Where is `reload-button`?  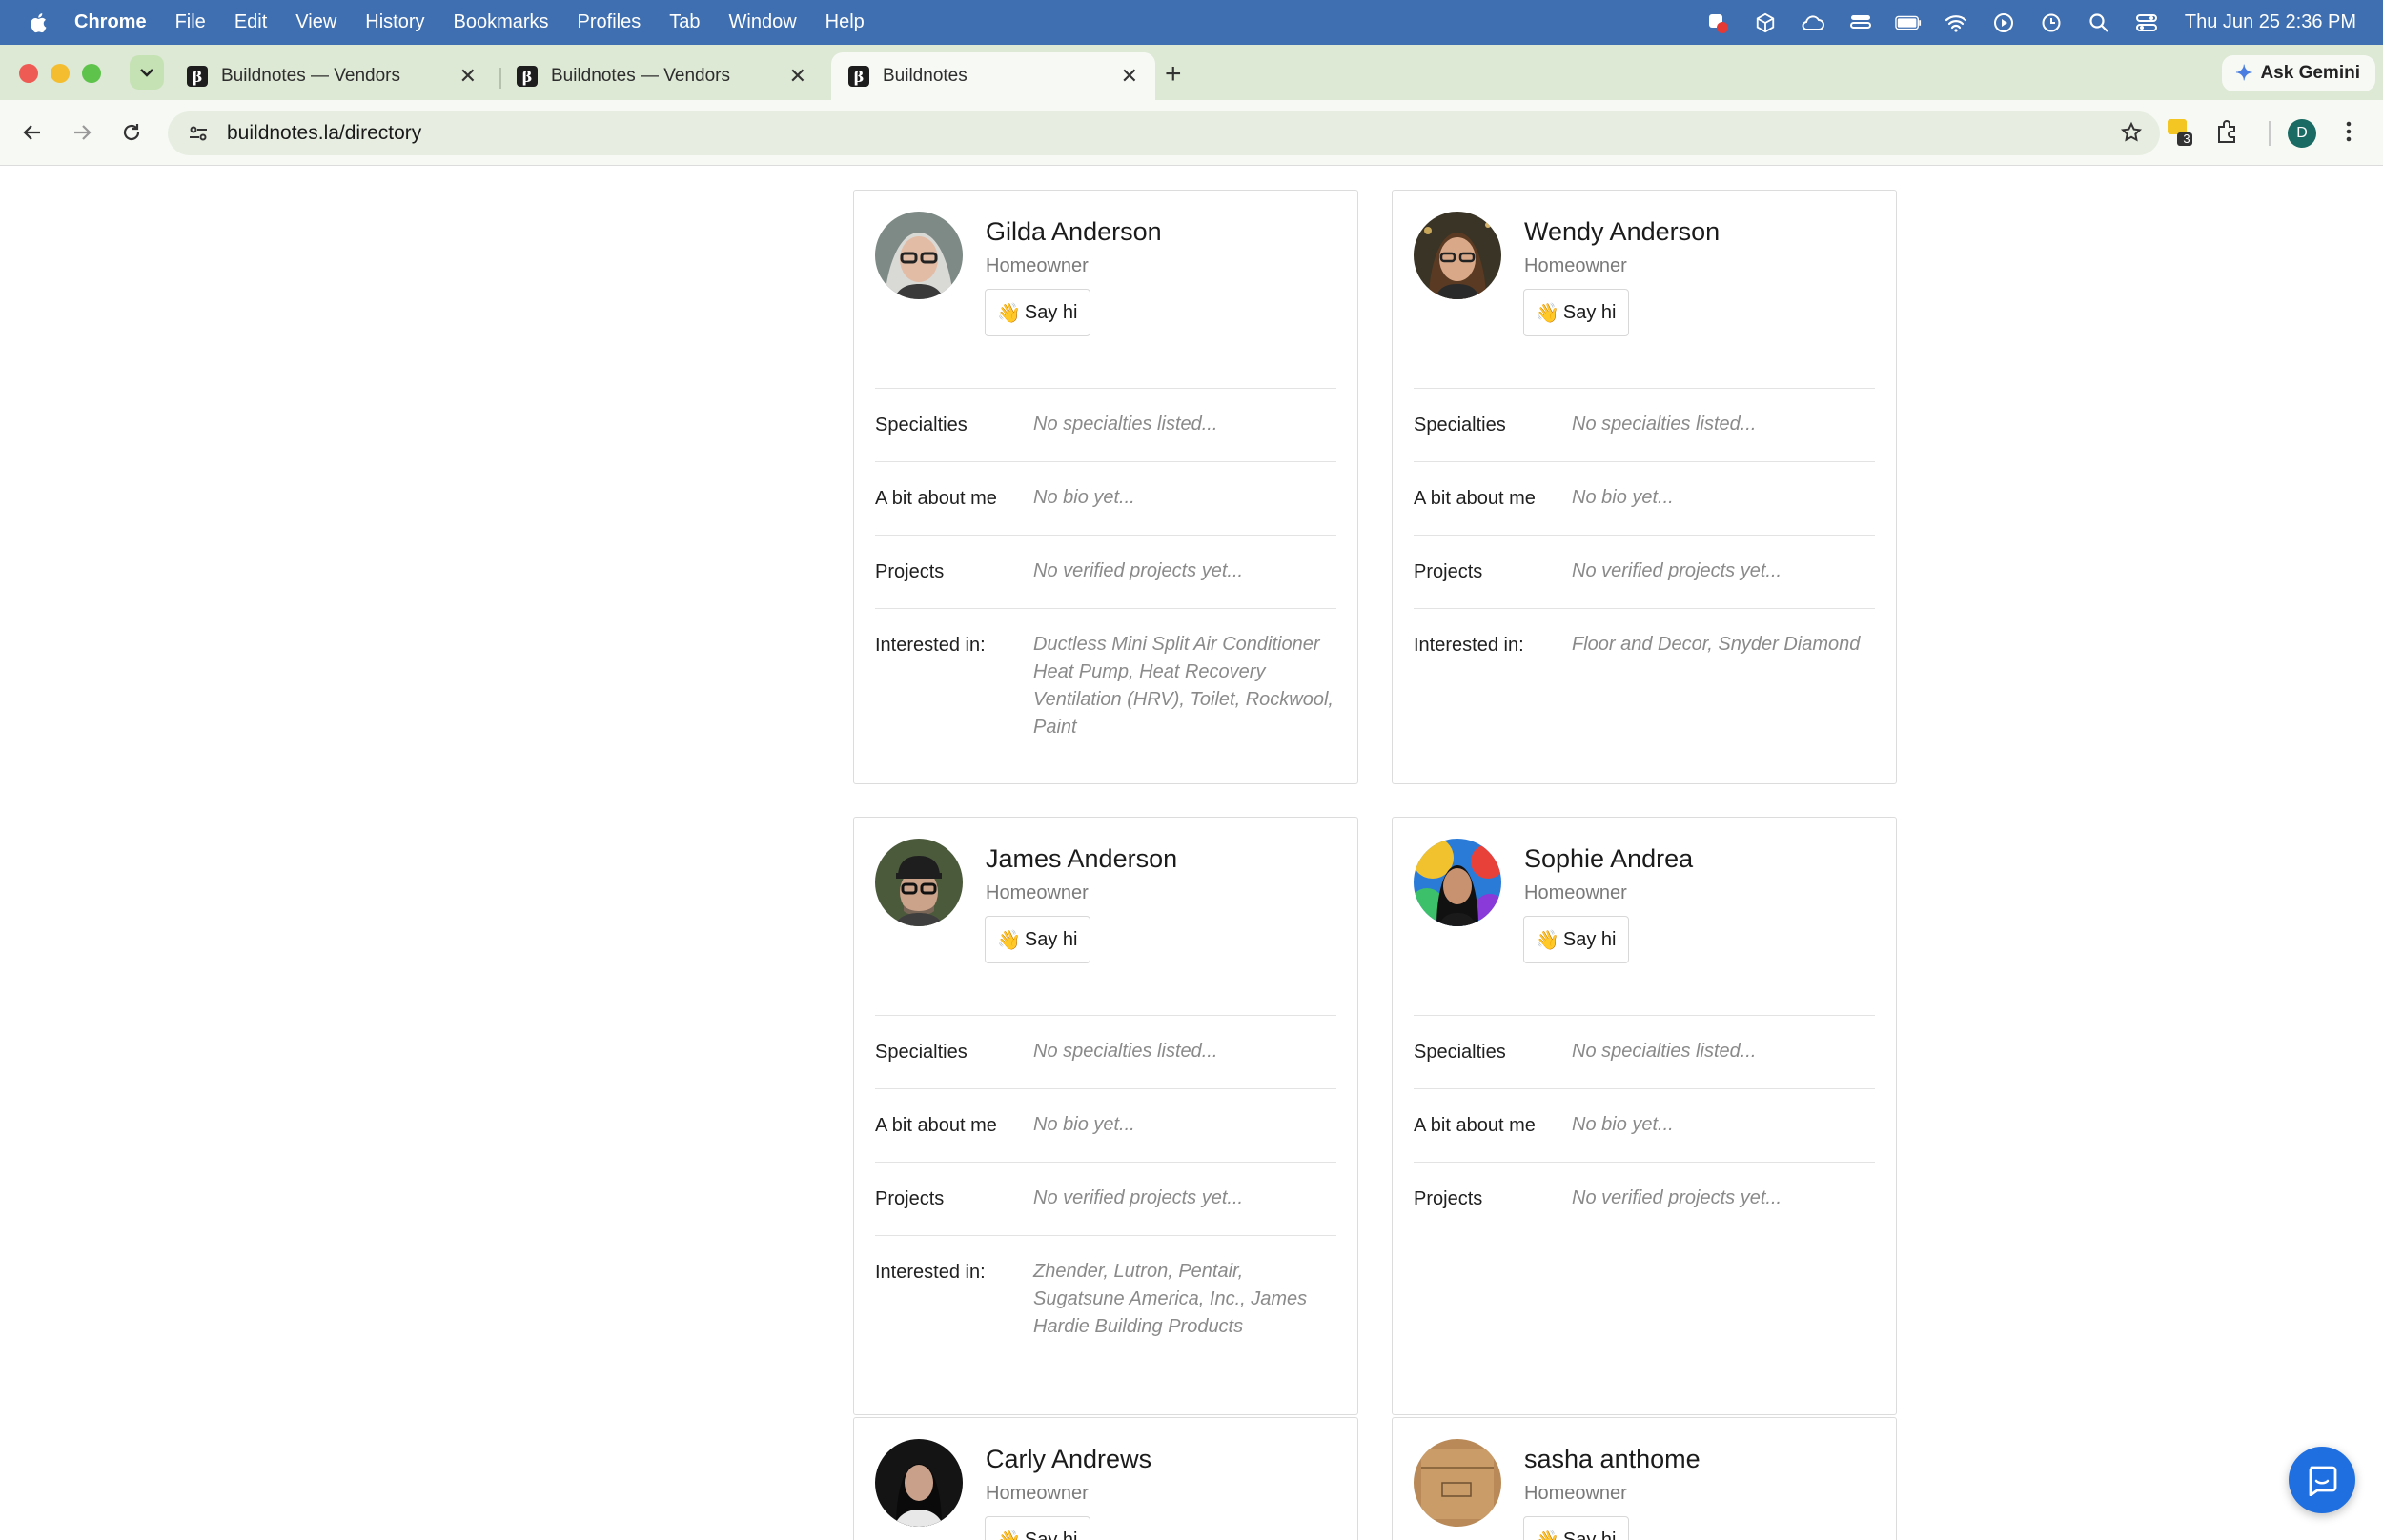 reload-button is located at coordinates (132, 132).